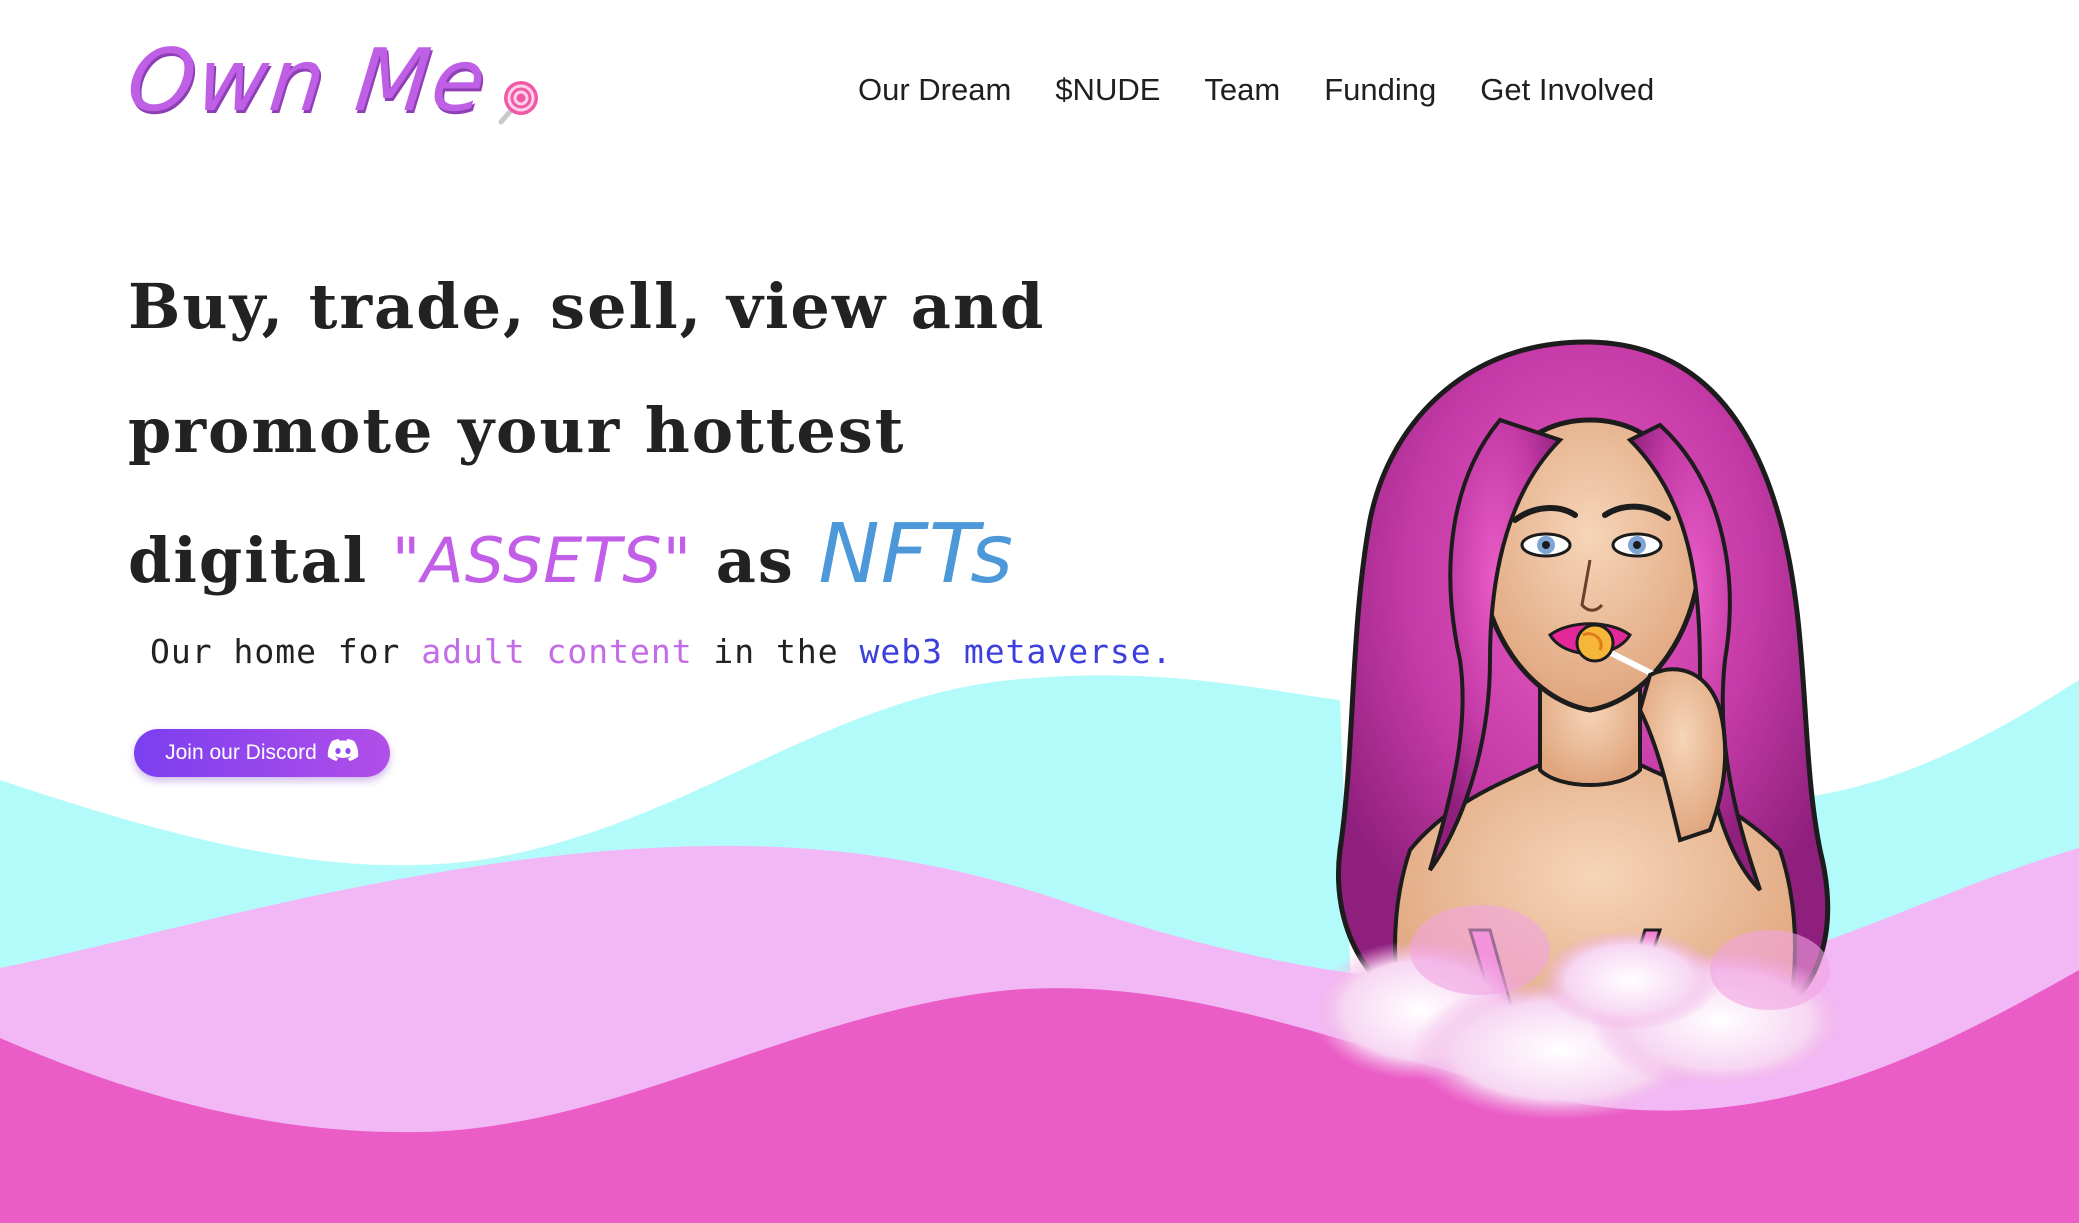  I want to click on tagline-mid: in the, so click(776, 651).